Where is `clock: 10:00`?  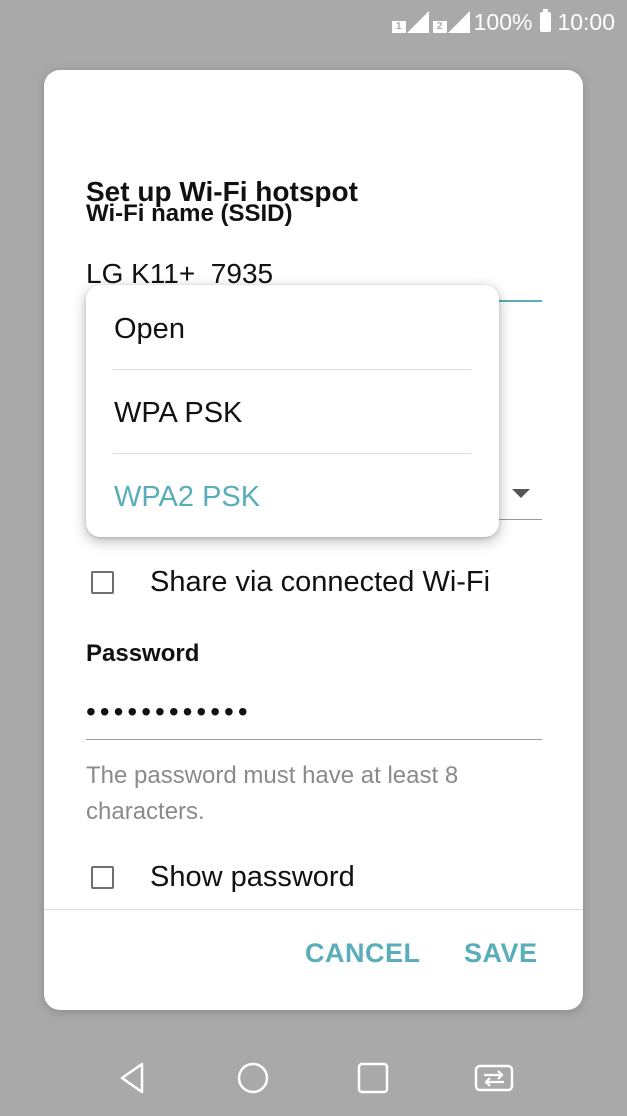
clock: 10:00 is located at coordinates (586, 21).